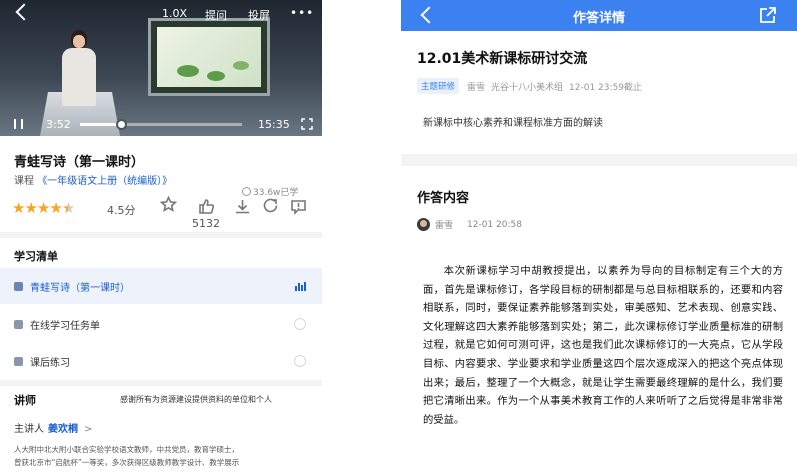 The height and width of the screenshot is (473, 797). I want to click on study-item-task-sheet: 在线学习任务单, so click(161, 324).